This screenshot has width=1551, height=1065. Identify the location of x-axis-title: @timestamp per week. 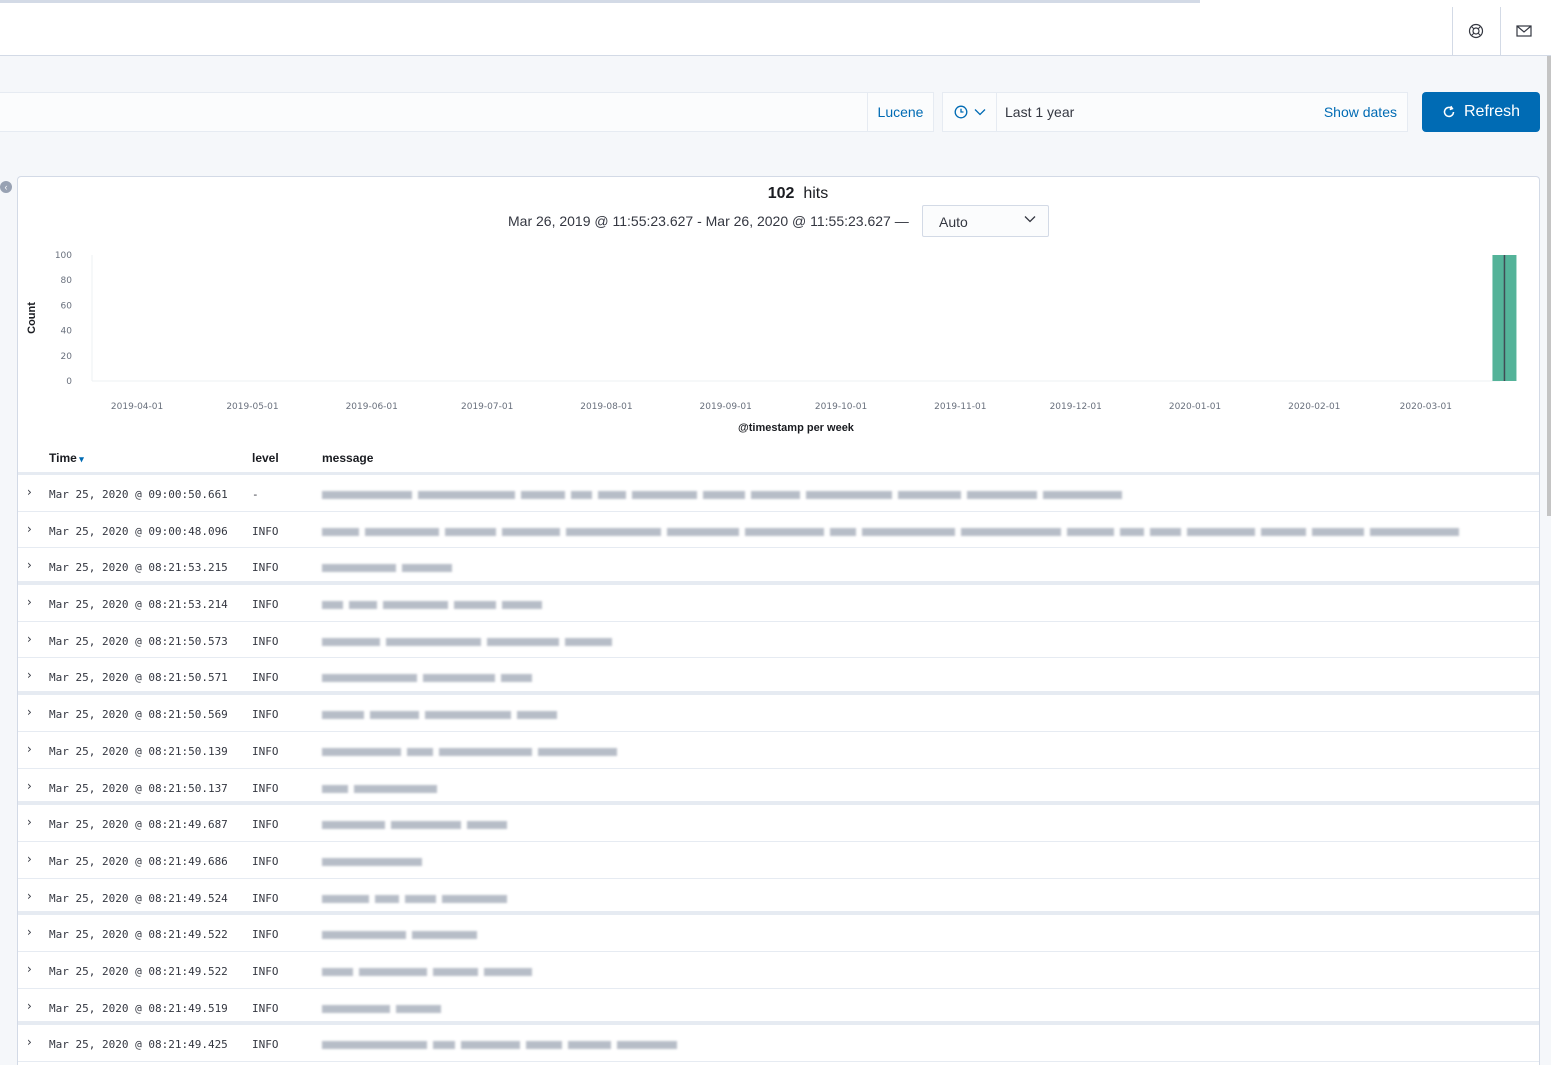
(796, 428).